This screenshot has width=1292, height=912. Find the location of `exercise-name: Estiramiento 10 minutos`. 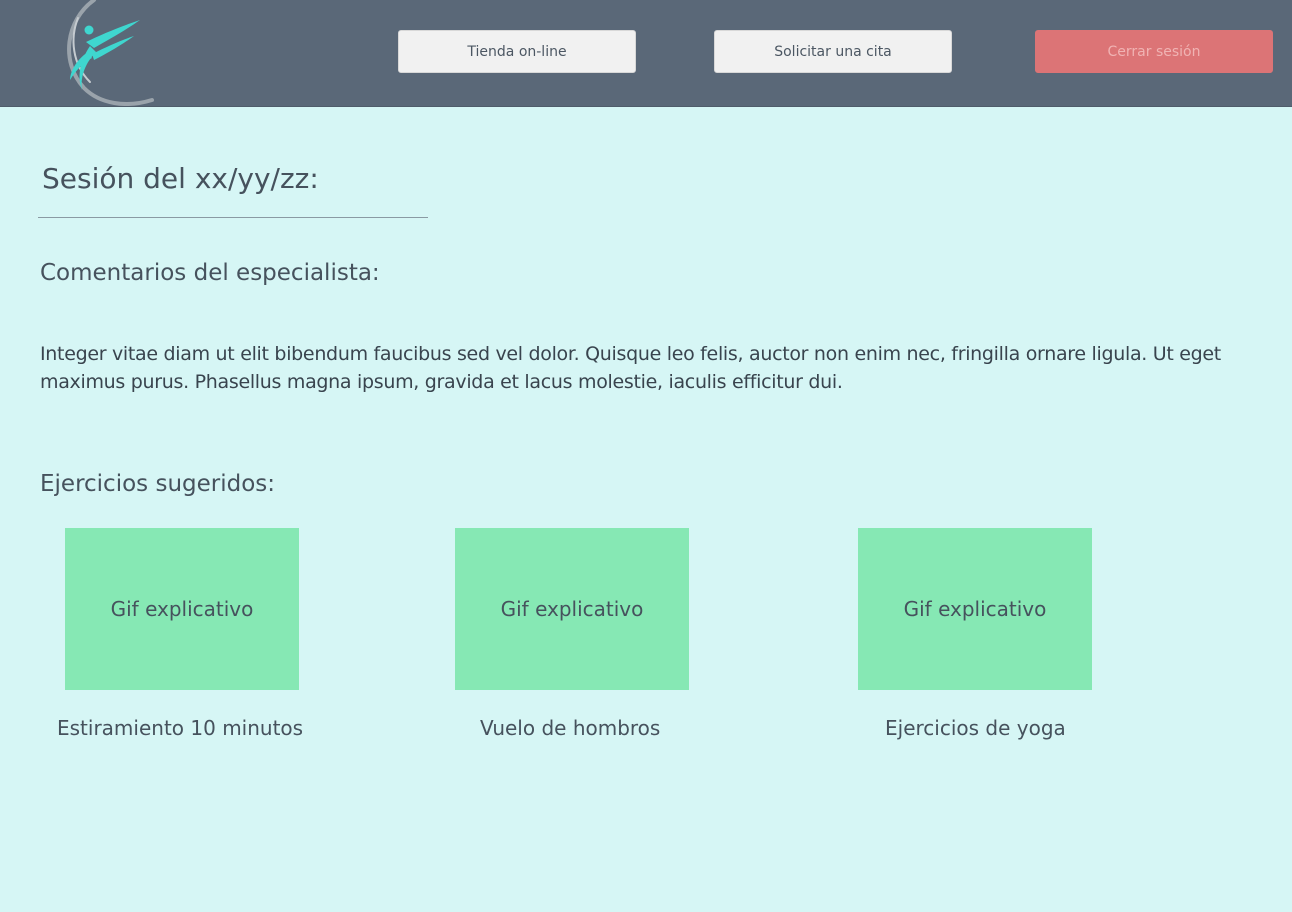

exercise-name: Estiramiento 10 minutos is located at coordinates (180, 728).